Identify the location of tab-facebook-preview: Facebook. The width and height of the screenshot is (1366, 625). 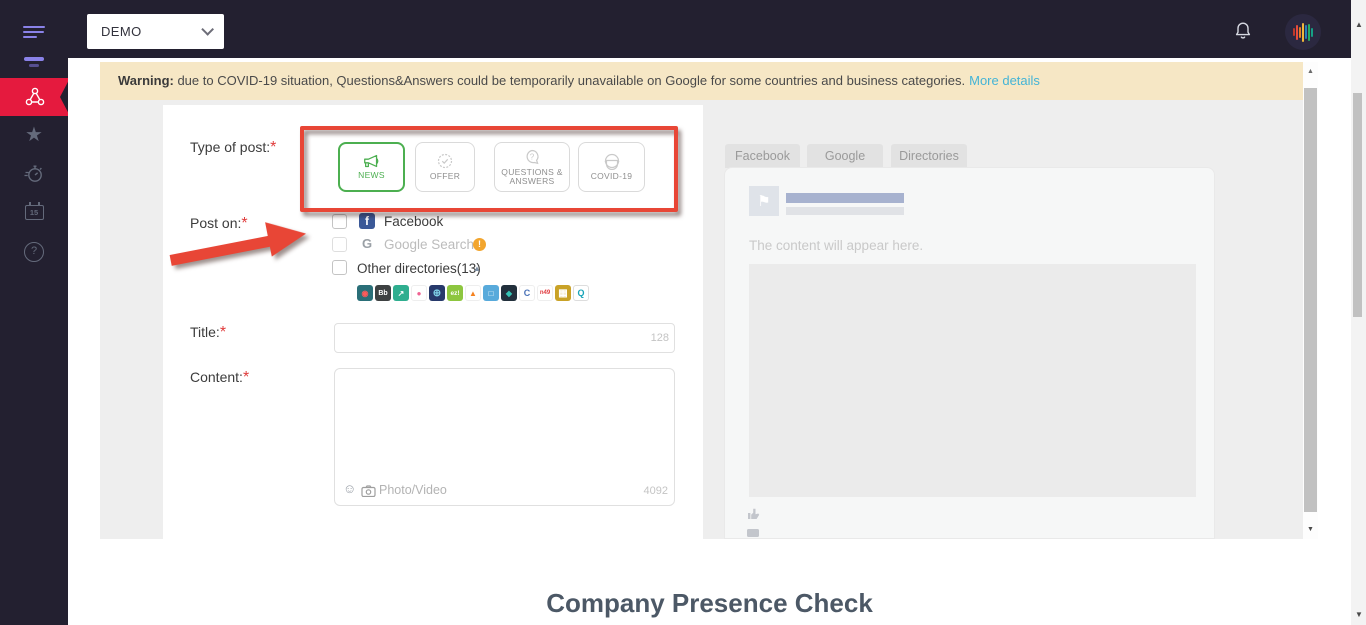
(762, 156).